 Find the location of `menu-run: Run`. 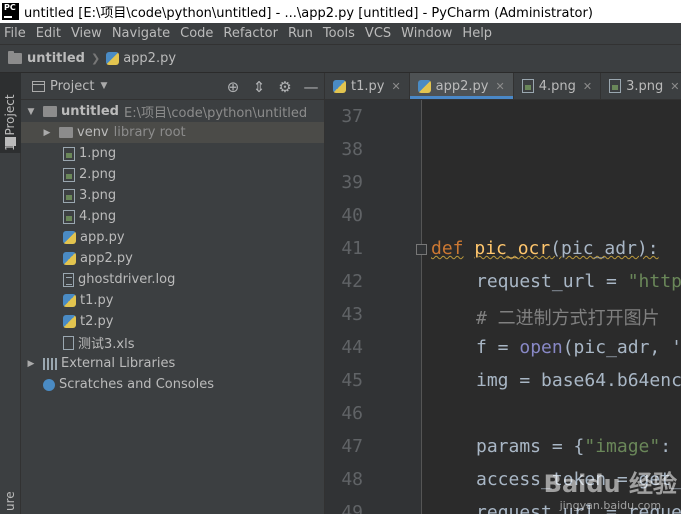

menu-run: Run is located at coordinates (300, 33).